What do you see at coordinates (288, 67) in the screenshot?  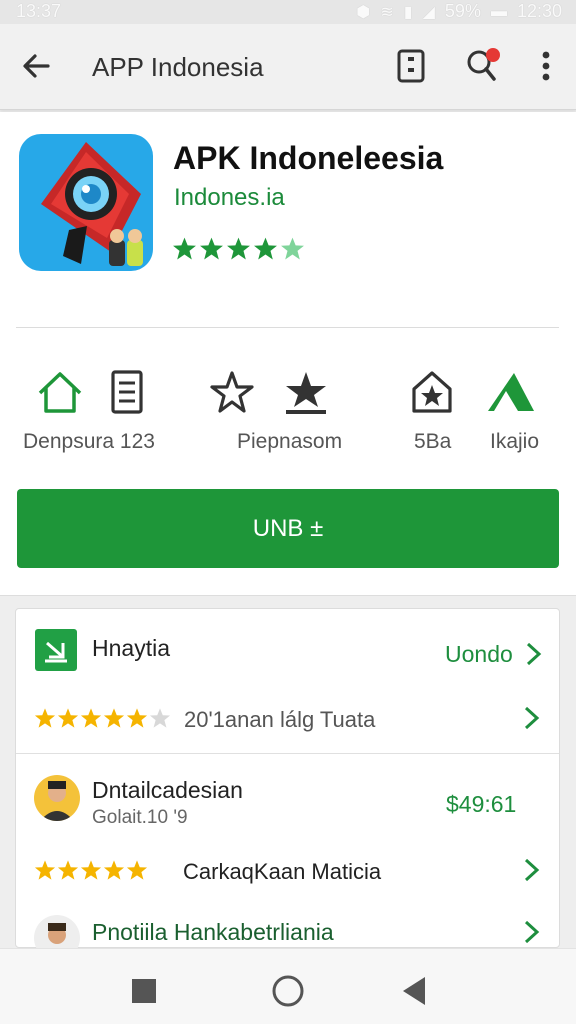 I see `app-bar: APP Indonesia` at bounding box center [288, 67].